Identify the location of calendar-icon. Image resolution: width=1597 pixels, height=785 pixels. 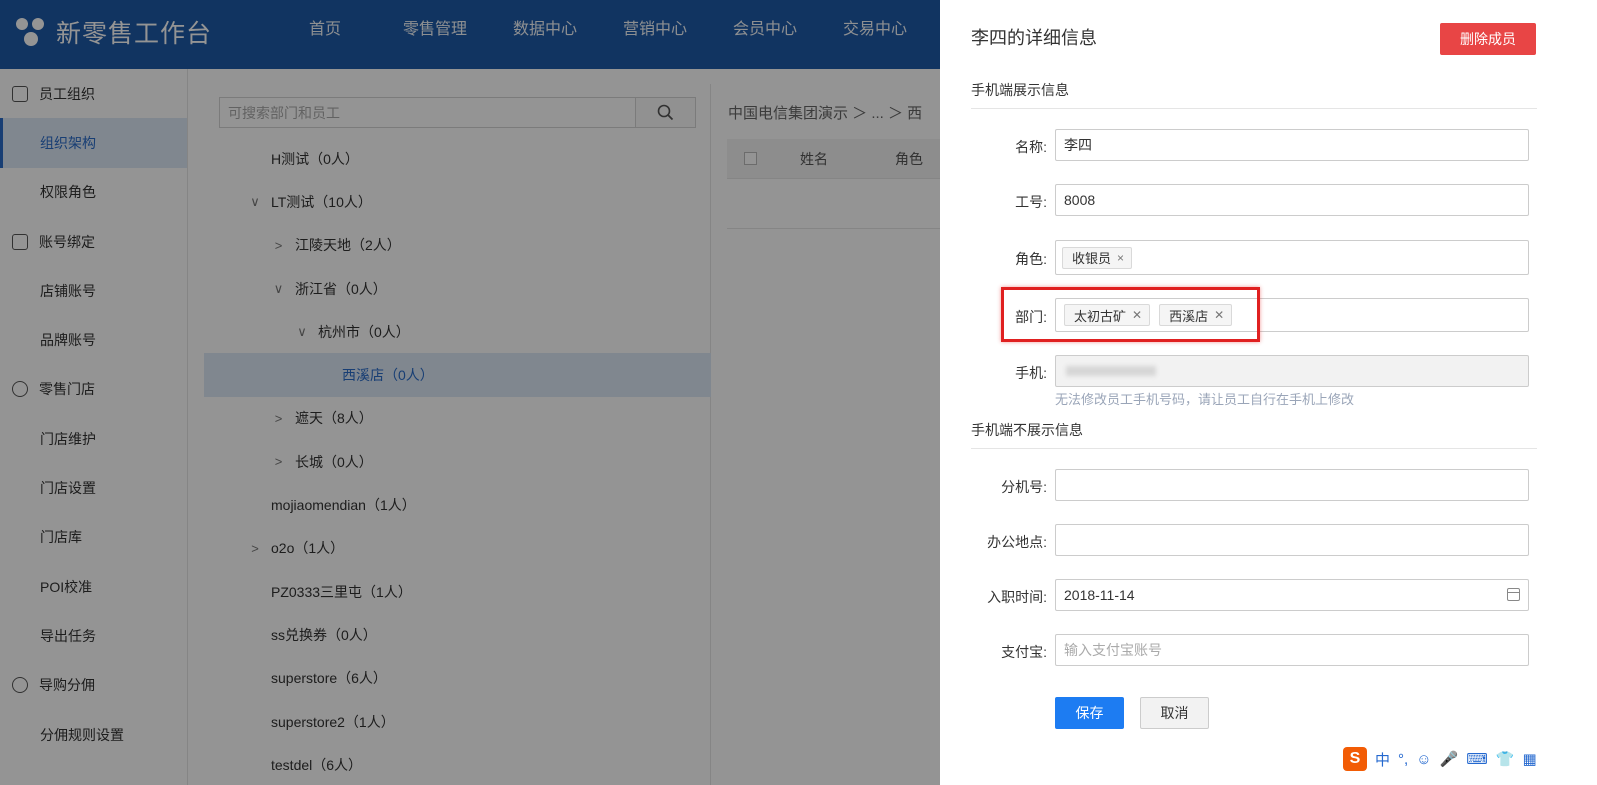
(1513, 594).